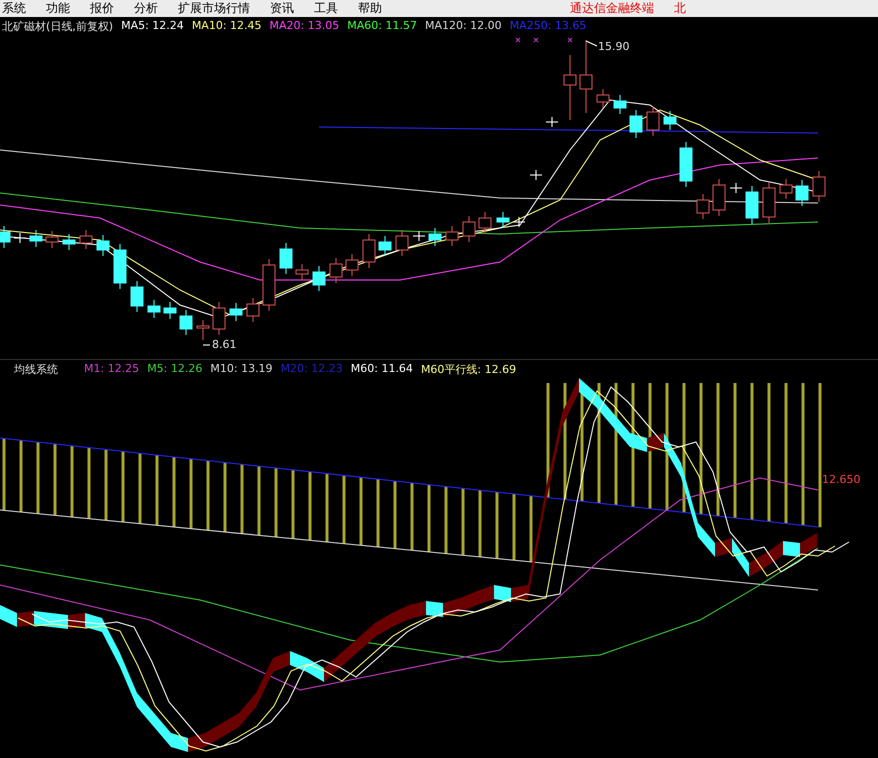 This screenshot has height=758, width=878. I want to click on indicator-value: M20: 12.23, so click(311, 369).